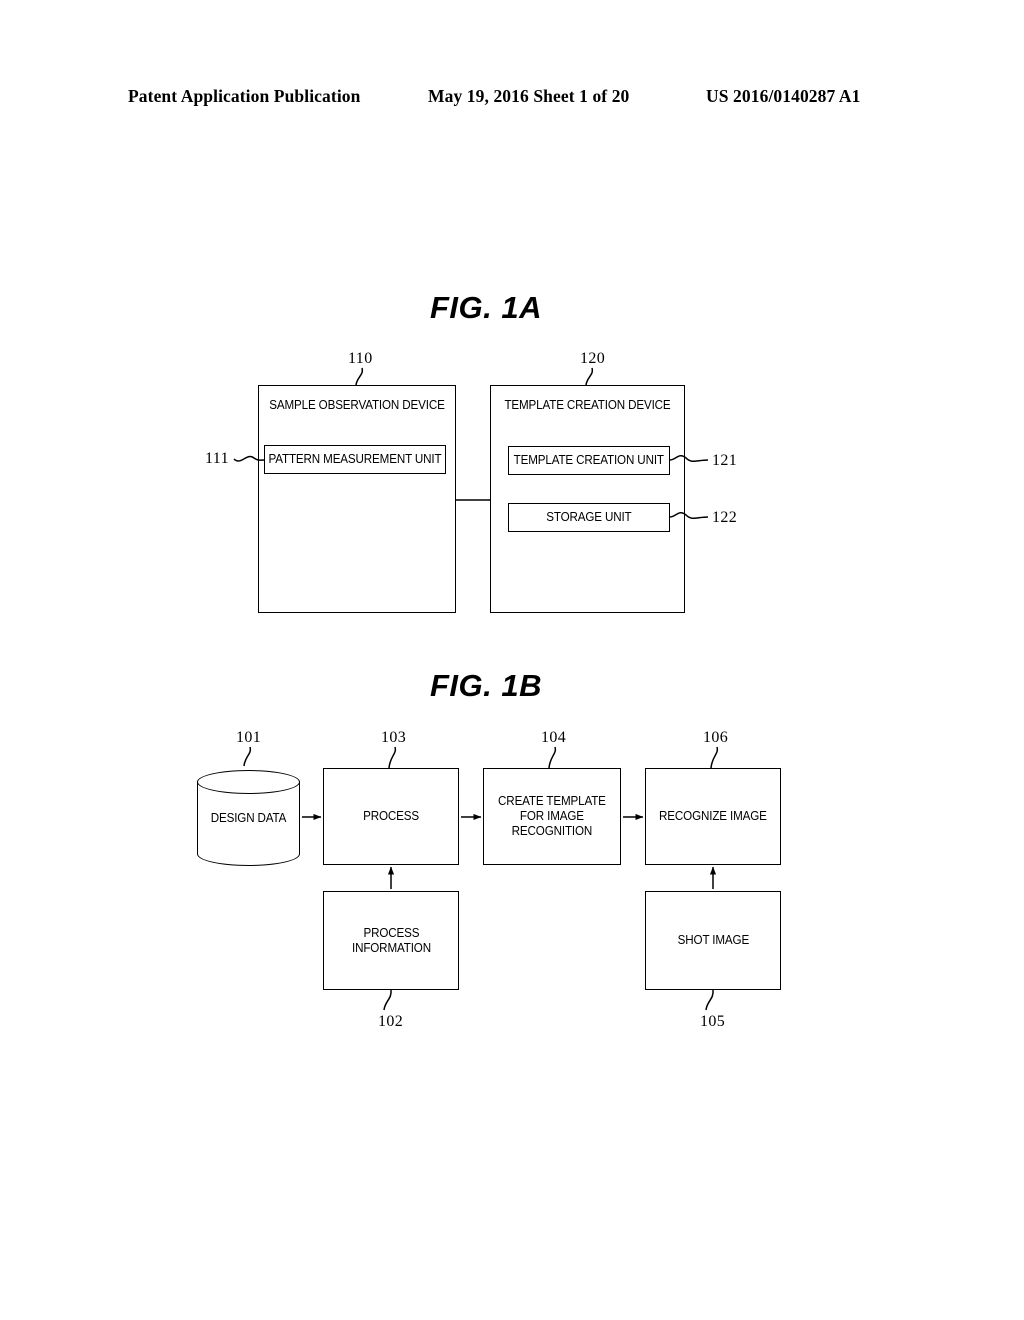  I want to click on template-creation-device-label: TEMPLATE CREATION DEVICE, so click(587, 405).